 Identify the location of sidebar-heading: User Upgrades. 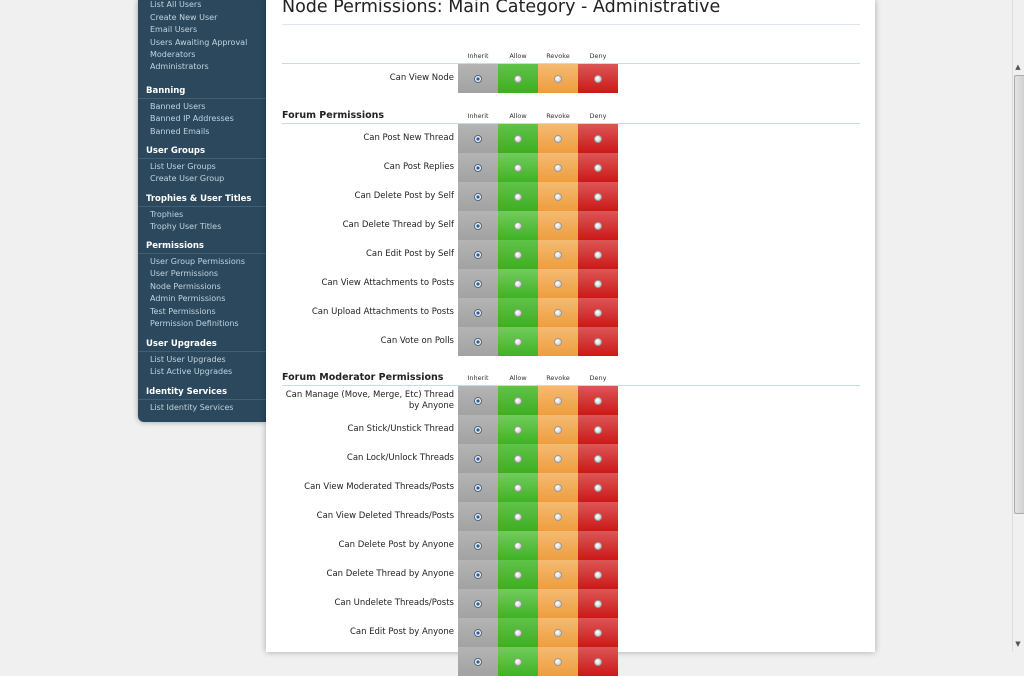
(202, 345).